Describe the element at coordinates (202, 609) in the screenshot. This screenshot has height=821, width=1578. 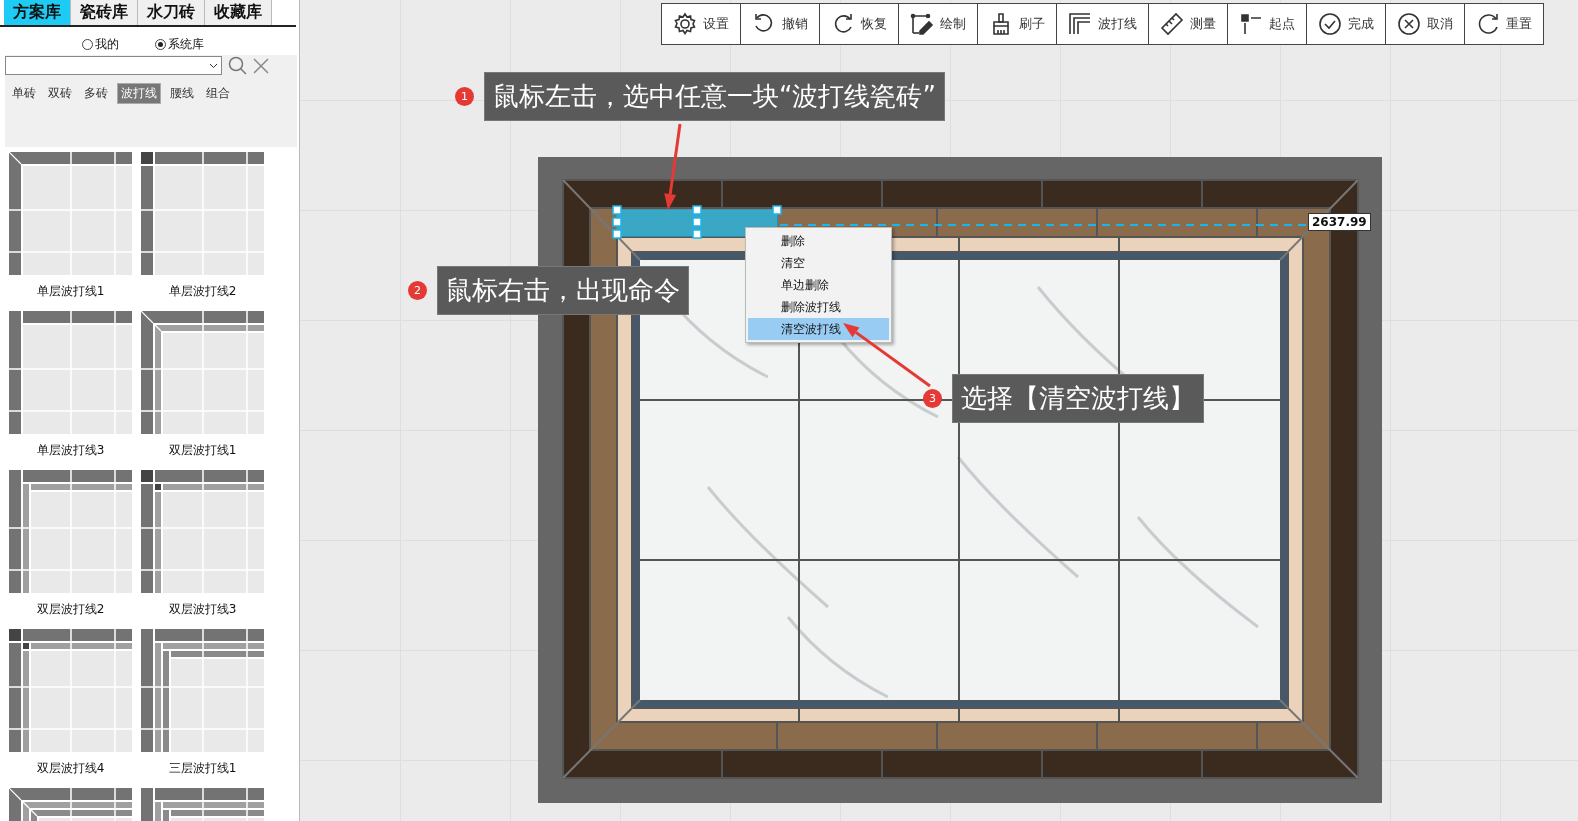
I see `pattern-label: 双层波打线3` at that location.